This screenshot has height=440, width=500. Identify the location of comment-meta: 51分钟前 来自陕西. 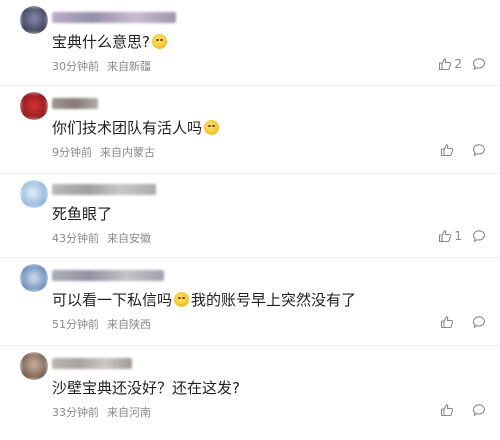
(101, 324).